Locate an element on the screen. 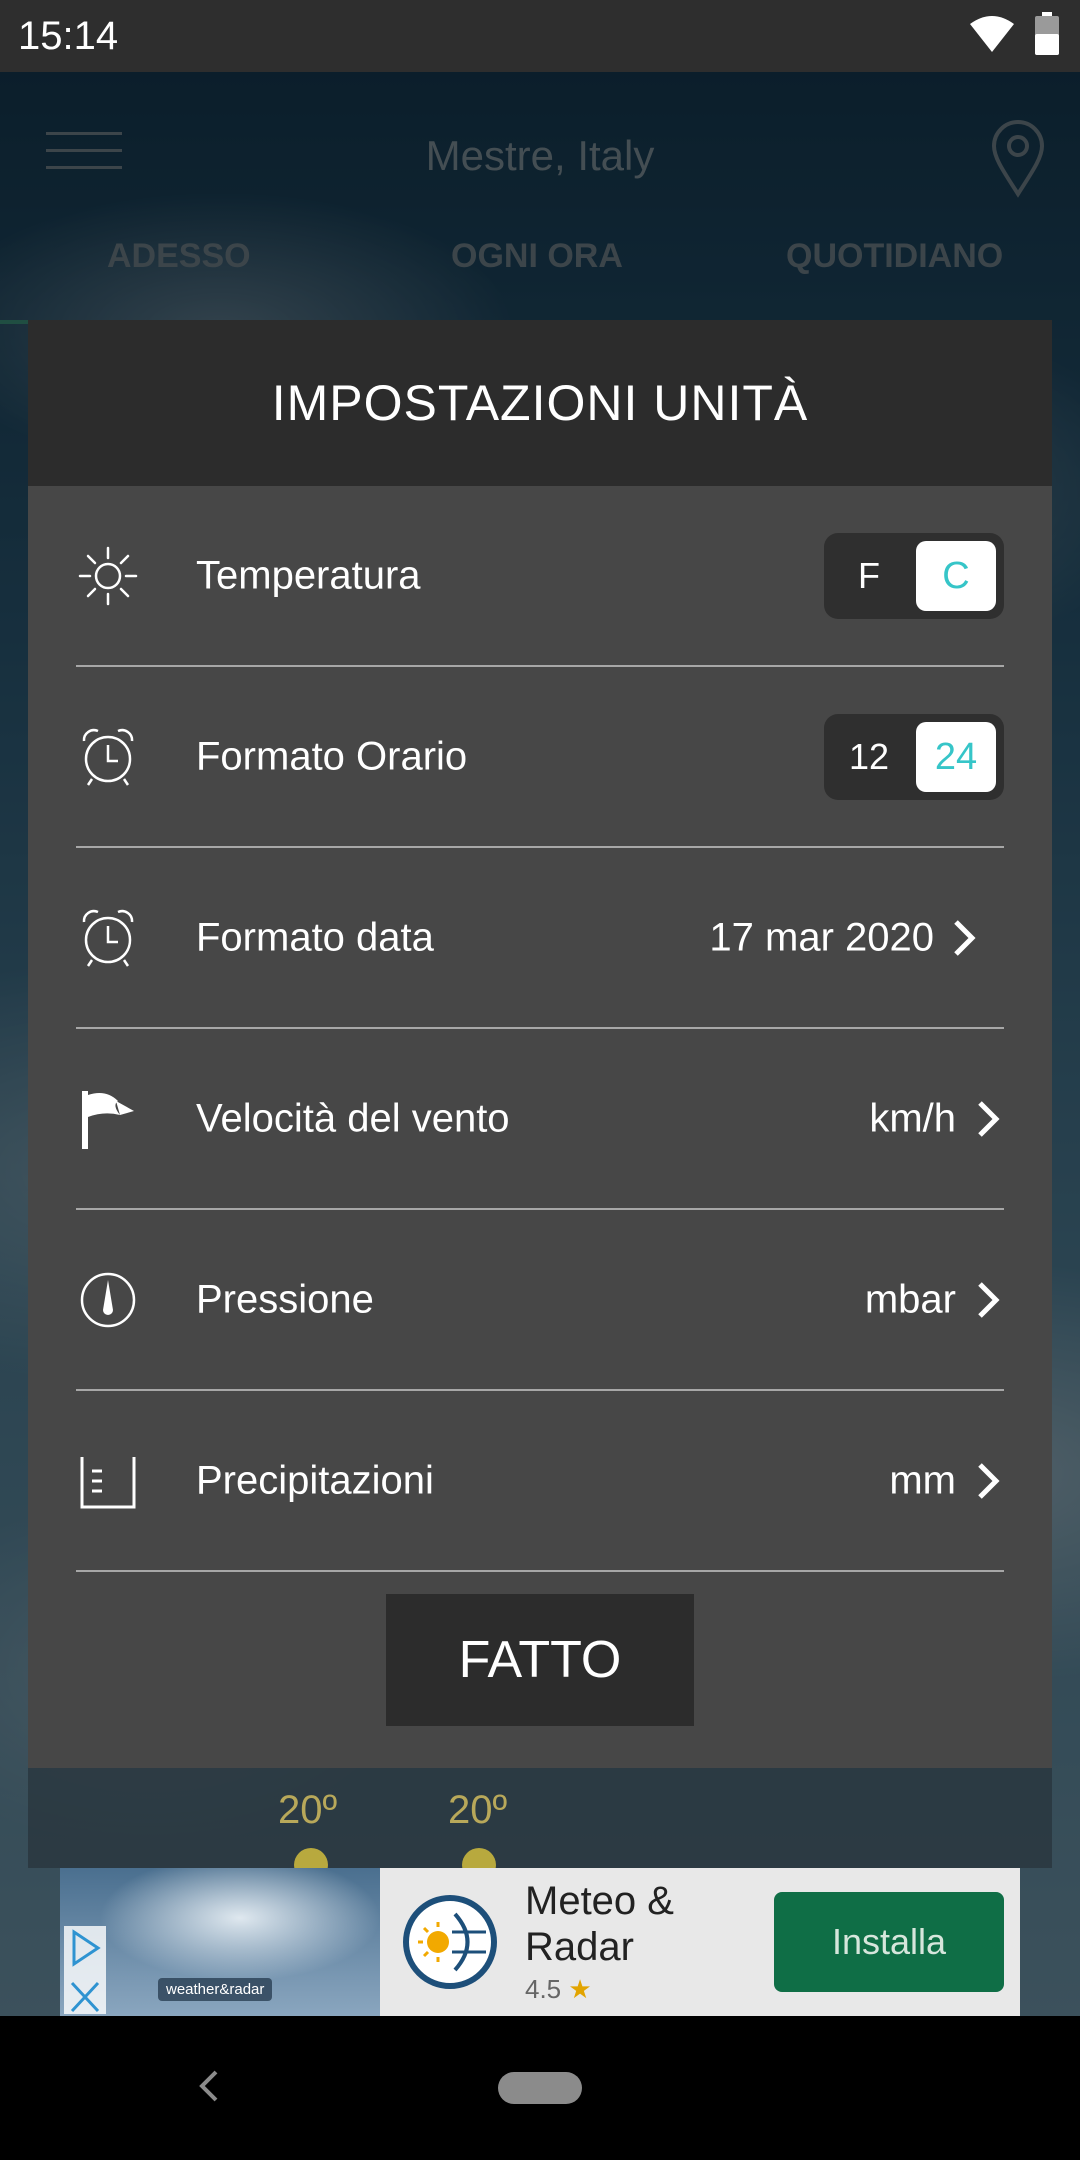 The image size is (1080, 2160). wind-speed-value: km/h is located at coordinates (912, 1118).